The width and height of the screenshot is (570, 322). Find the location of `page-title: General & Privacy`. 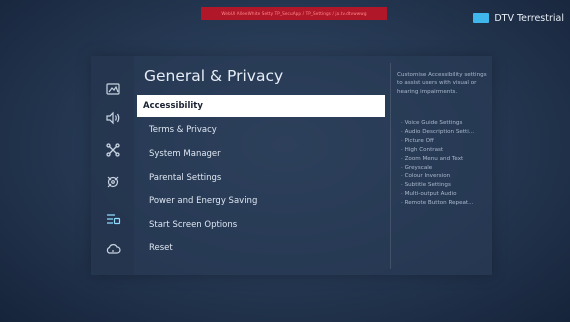

page-title: General & Privacy is located at coordinates (214, 76).